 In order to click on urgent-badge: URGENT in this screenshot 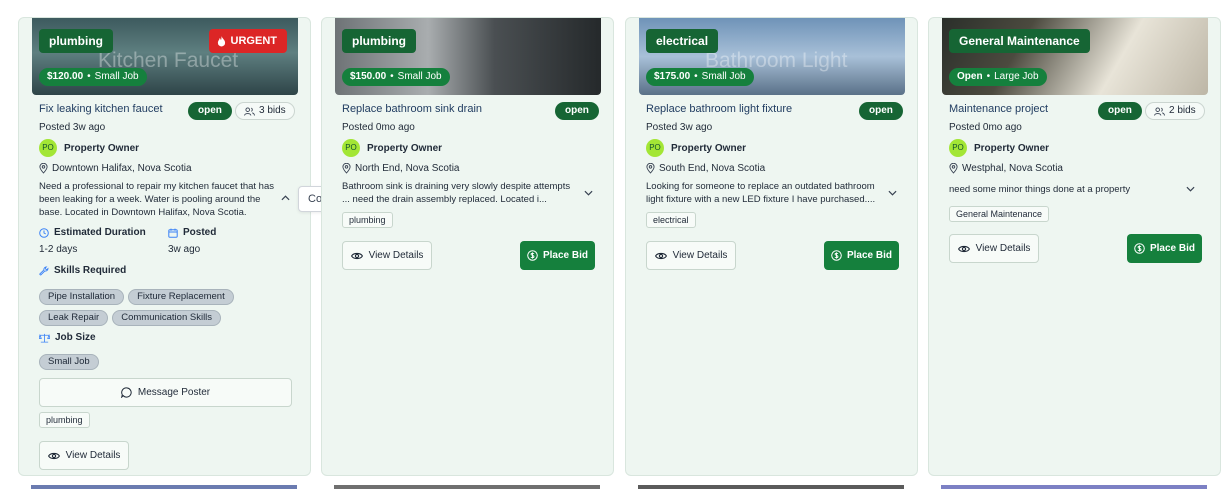, I will do `click(247, 41)`.